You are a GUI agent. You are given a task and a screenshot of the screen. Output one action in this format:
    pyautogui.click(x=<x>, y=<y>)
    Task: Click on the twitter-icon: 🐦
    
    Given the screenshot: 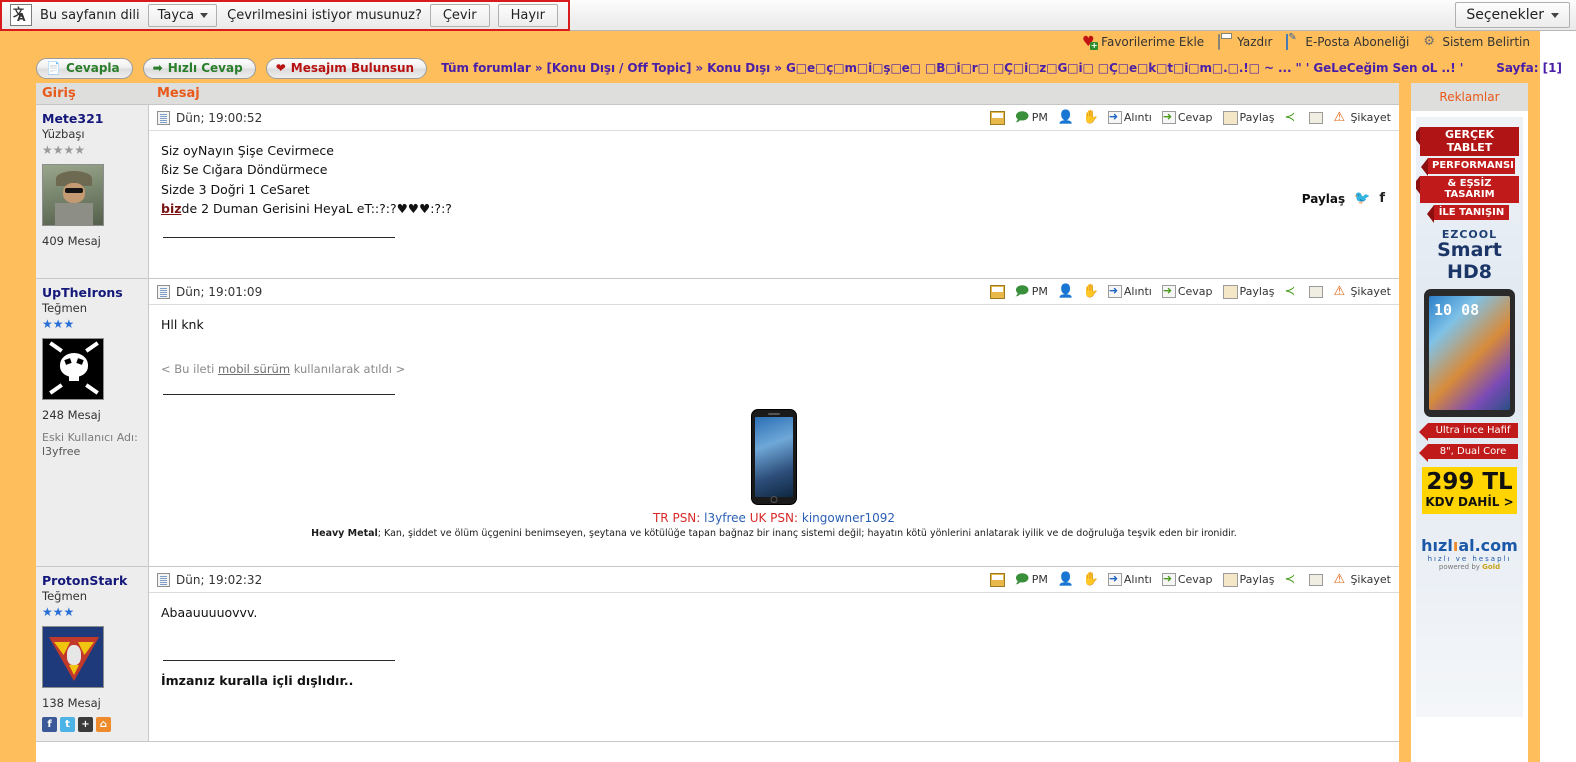 What is the action you would take?
    pyautogui.click(x=1362, y=198)
    